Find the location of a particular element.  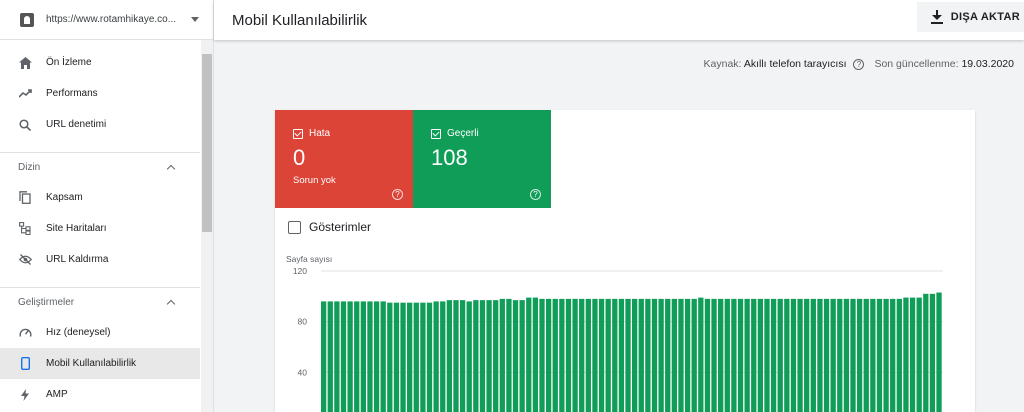

nav-item-coverage: Kapsam is located at coordinates (100, 197).